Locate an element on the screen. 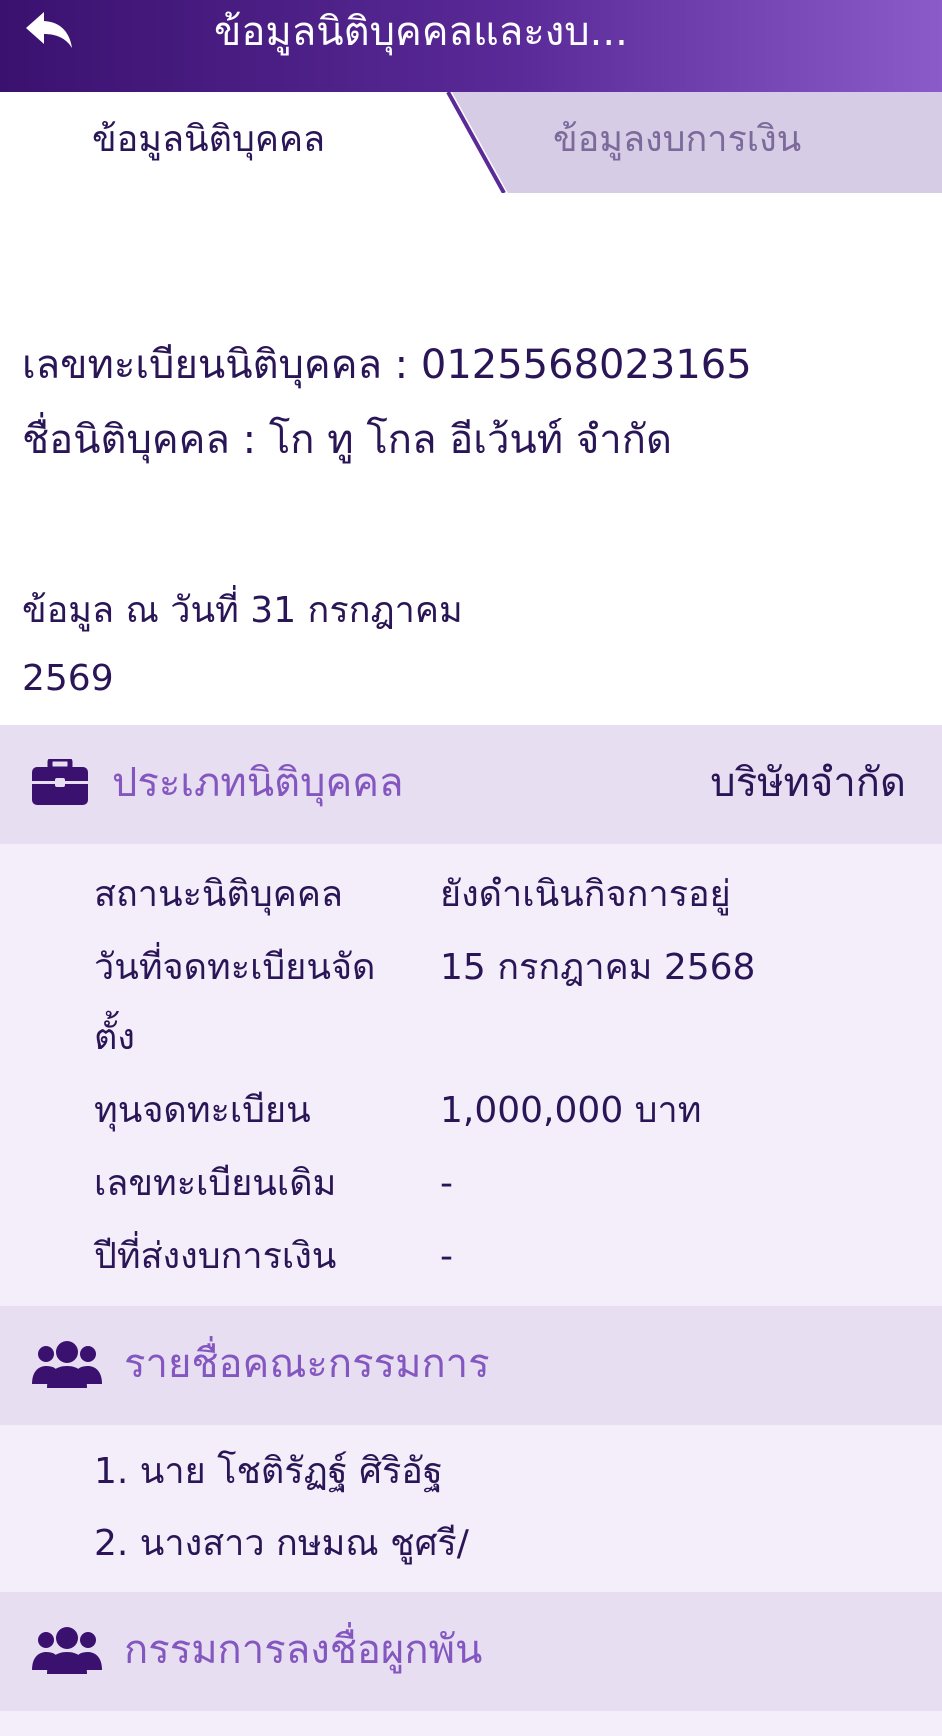  signatory-body is located at coordinates (471, 1723).